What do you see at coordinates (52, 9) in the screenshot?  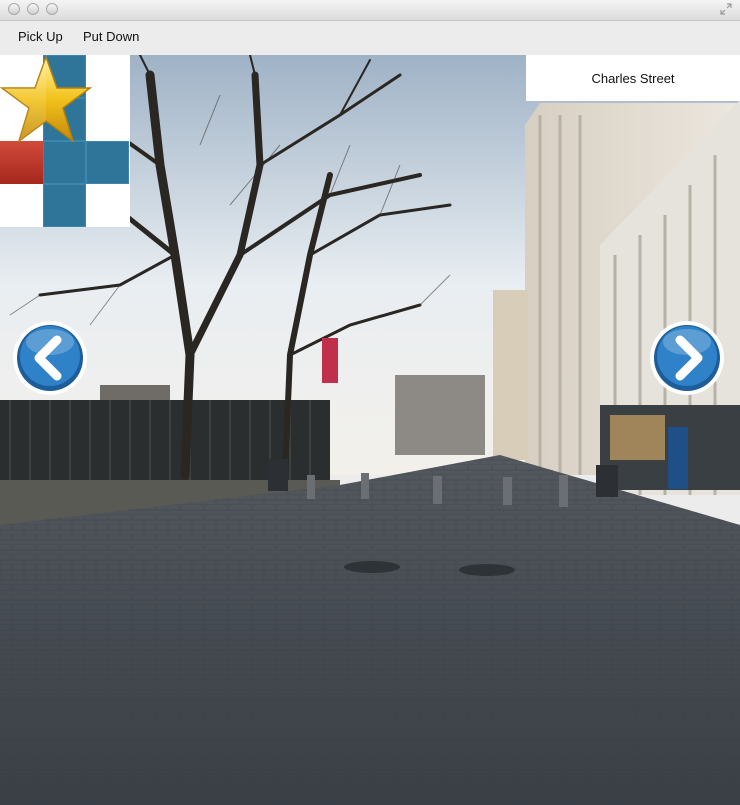 I see `zoom-window-button` at bounding box center [52, 9].